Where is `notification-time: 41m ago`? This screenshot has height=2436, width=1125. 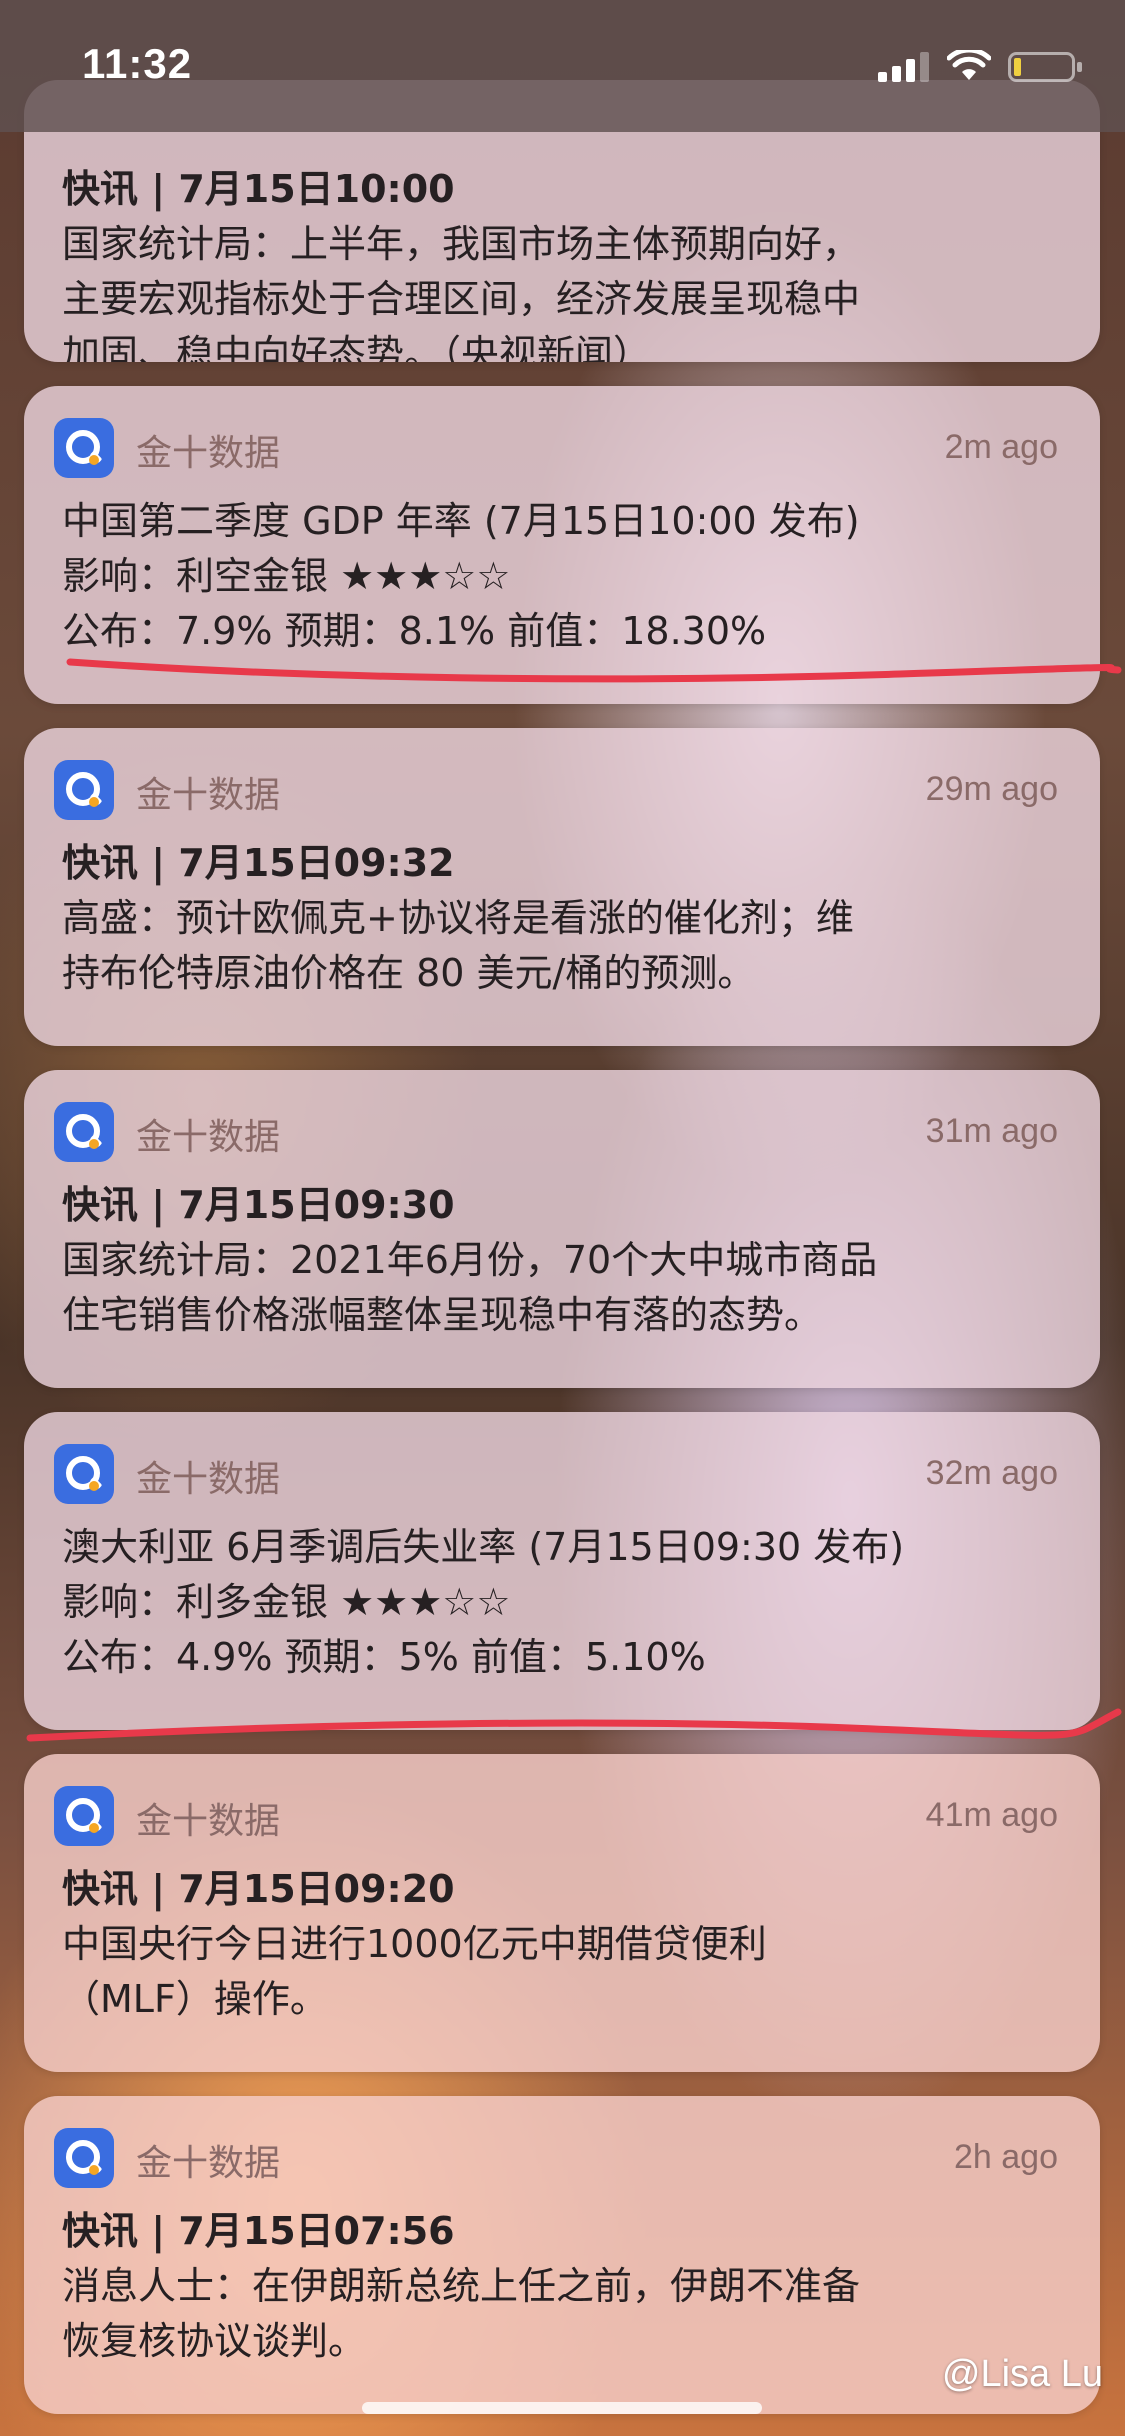 notification-time: 41m ago is located at coordinates (991, 1815).